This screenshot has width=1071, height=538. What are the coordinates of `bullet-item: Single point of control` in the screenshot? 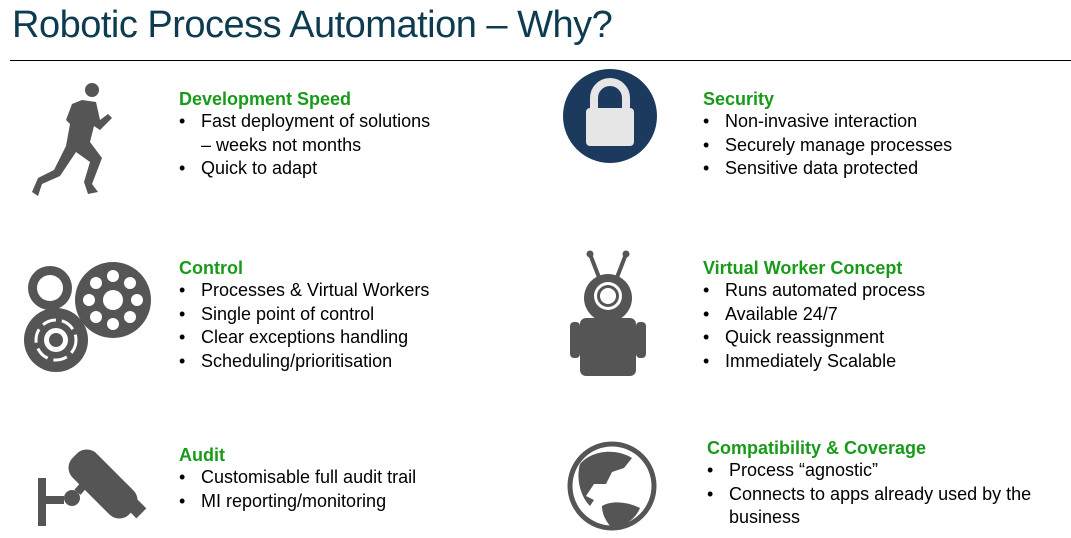 It's located at (304, 315).